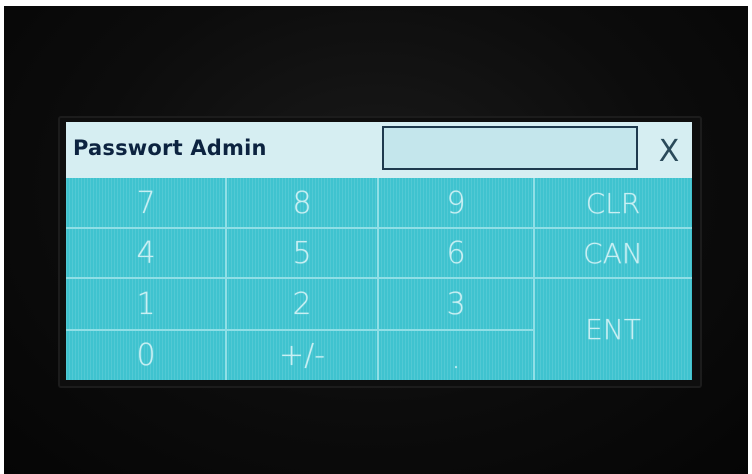  What do you see at coordinates (302, 203) in the screenshot?
I see `key-8: 8` at bounding box center [302, 203].